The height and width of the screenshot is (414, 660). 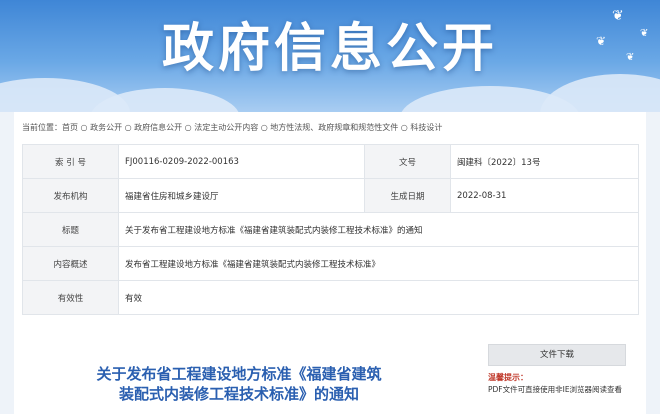 What do you see at coordinates (70, 263) in the screenshot?
I see `summary-label: 内容概述` at bounding box center [70, 263].